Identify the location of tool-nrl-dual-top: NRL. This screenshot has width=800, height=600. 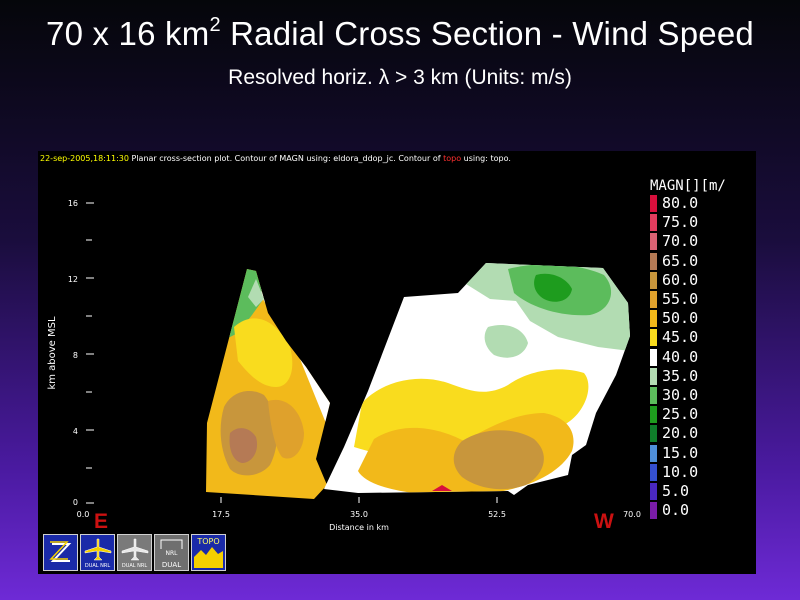
(171, 553).